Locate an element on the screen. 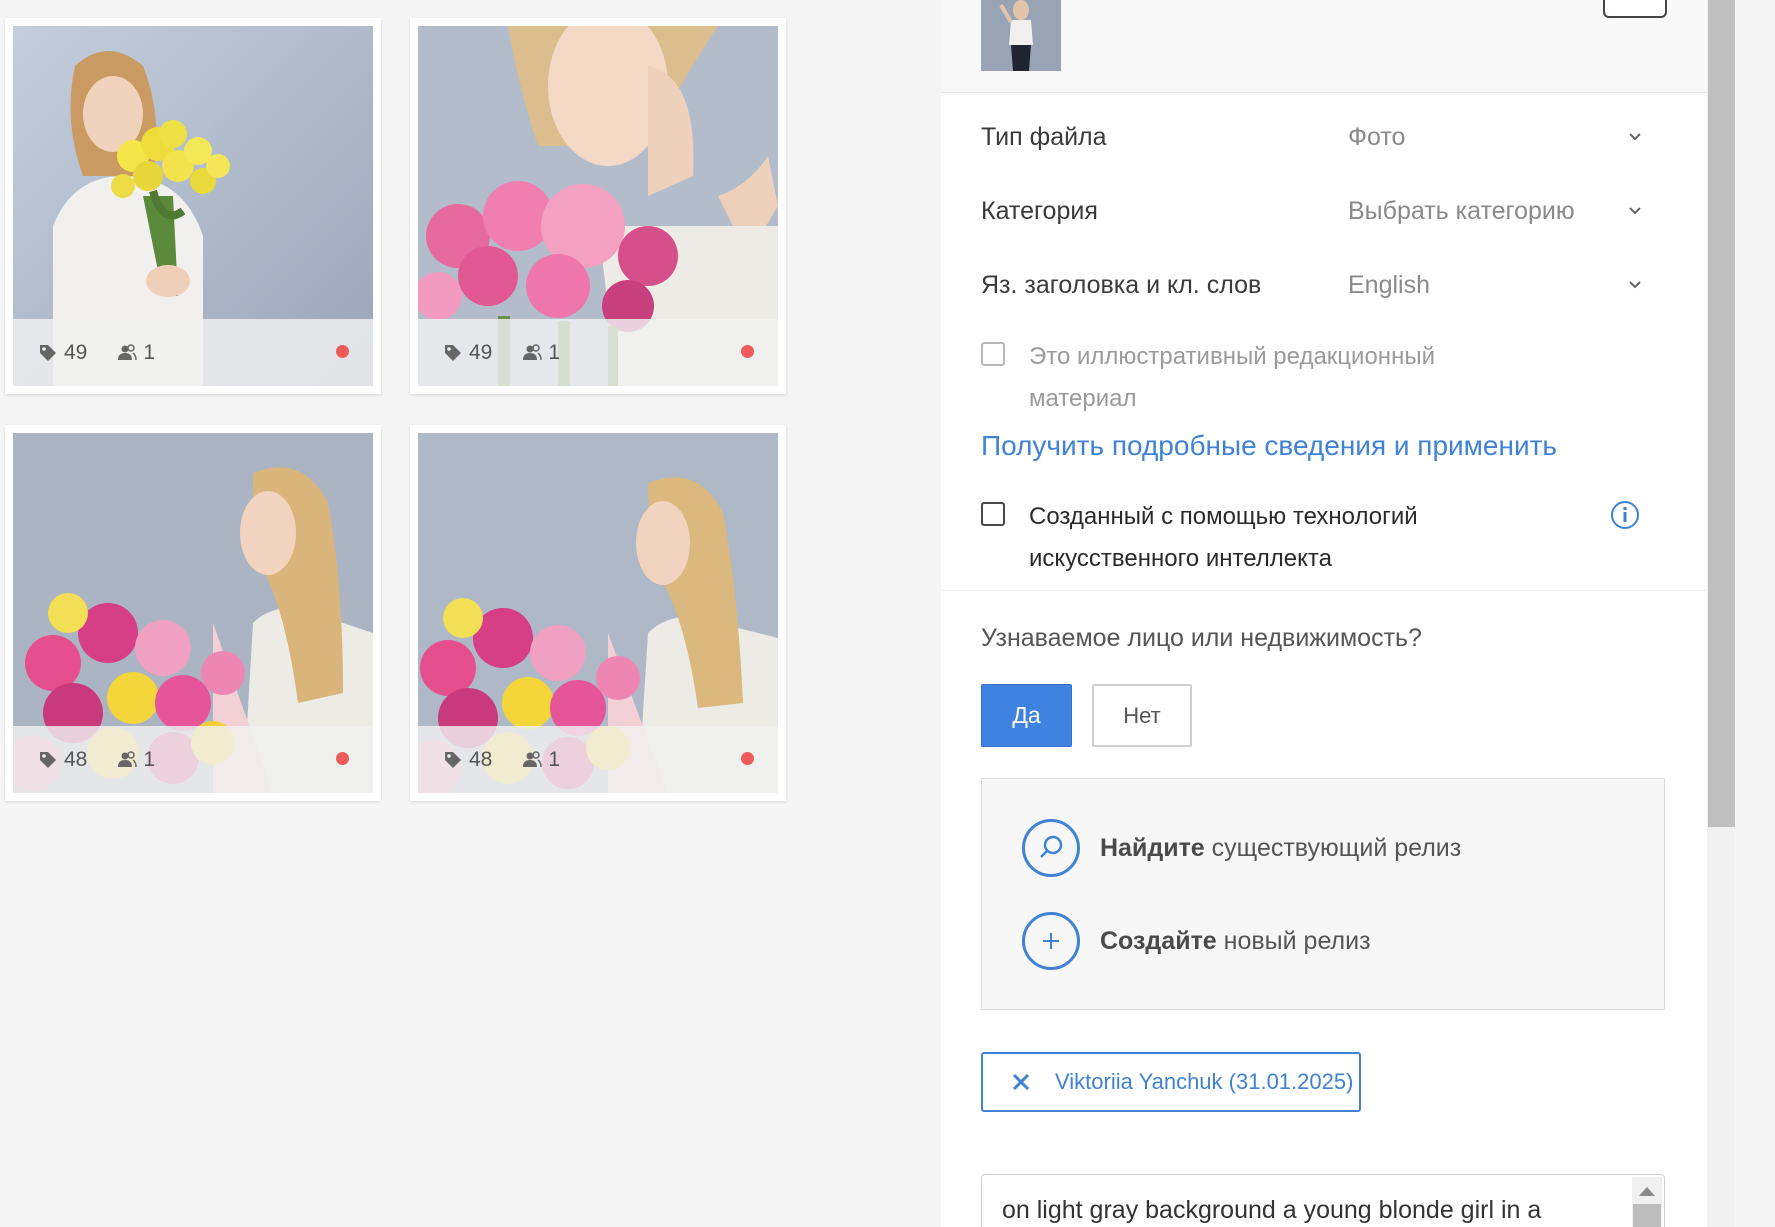 Image resolution: width=1775 pixels, height=1227 pixels. editorial-checkbox-row: Это иллюстративный редакционный материал is located at coordinates (1321, 378).